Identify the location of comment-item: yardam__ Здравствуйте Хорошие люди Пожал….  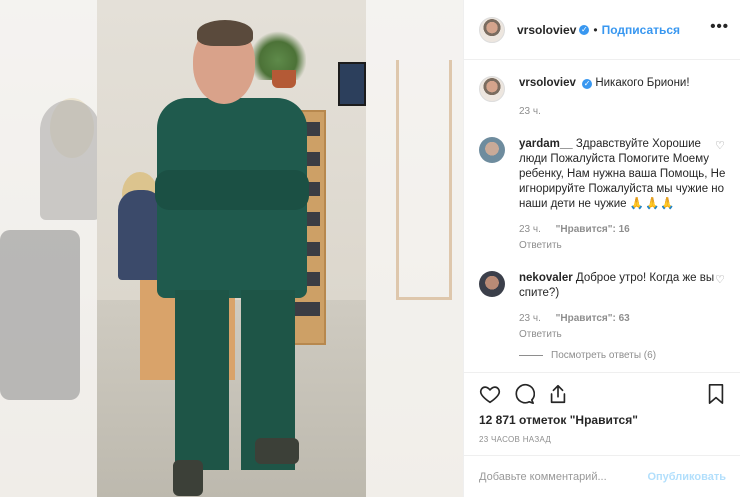
(602, 195).